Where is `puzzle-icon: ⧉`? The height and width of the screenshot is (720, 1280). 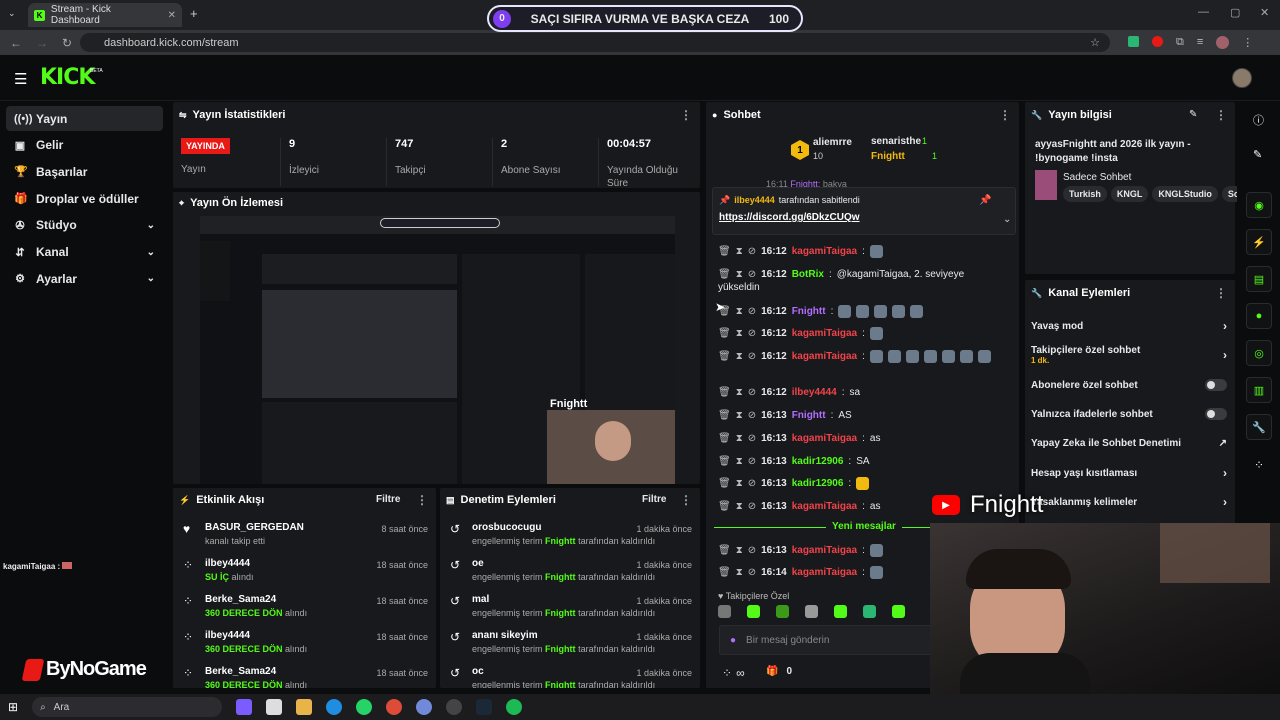
puzzle-icon: ⧉ is located at coordinates (1180, 42).